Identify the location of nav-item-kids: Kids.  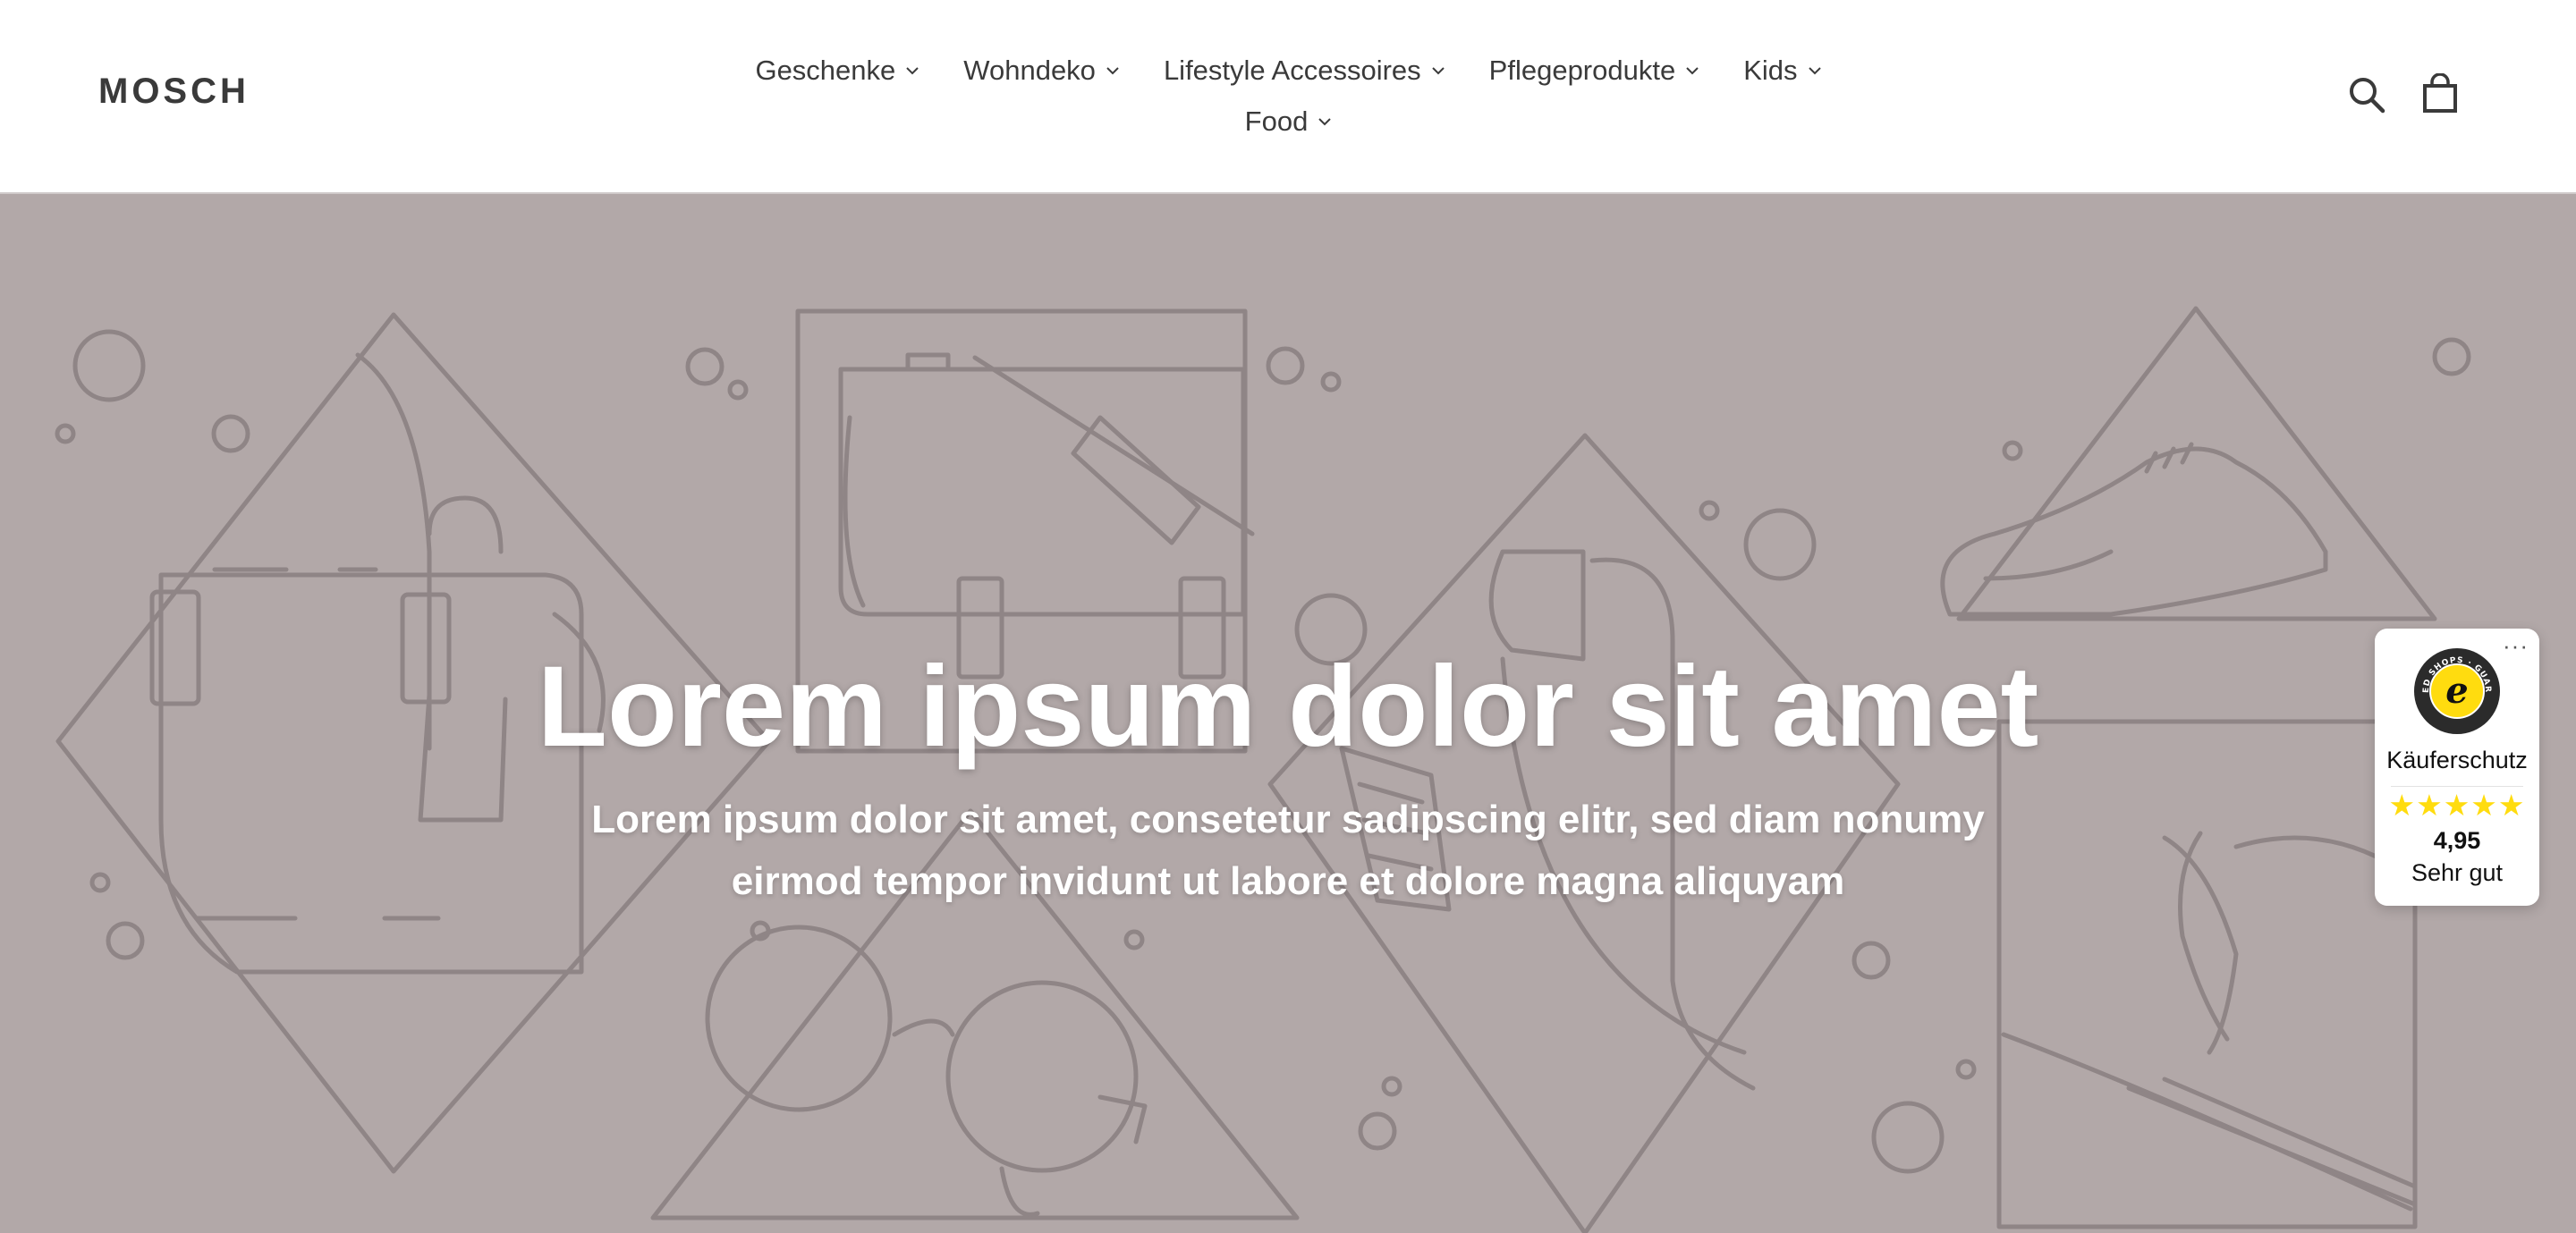
(1782, 70).